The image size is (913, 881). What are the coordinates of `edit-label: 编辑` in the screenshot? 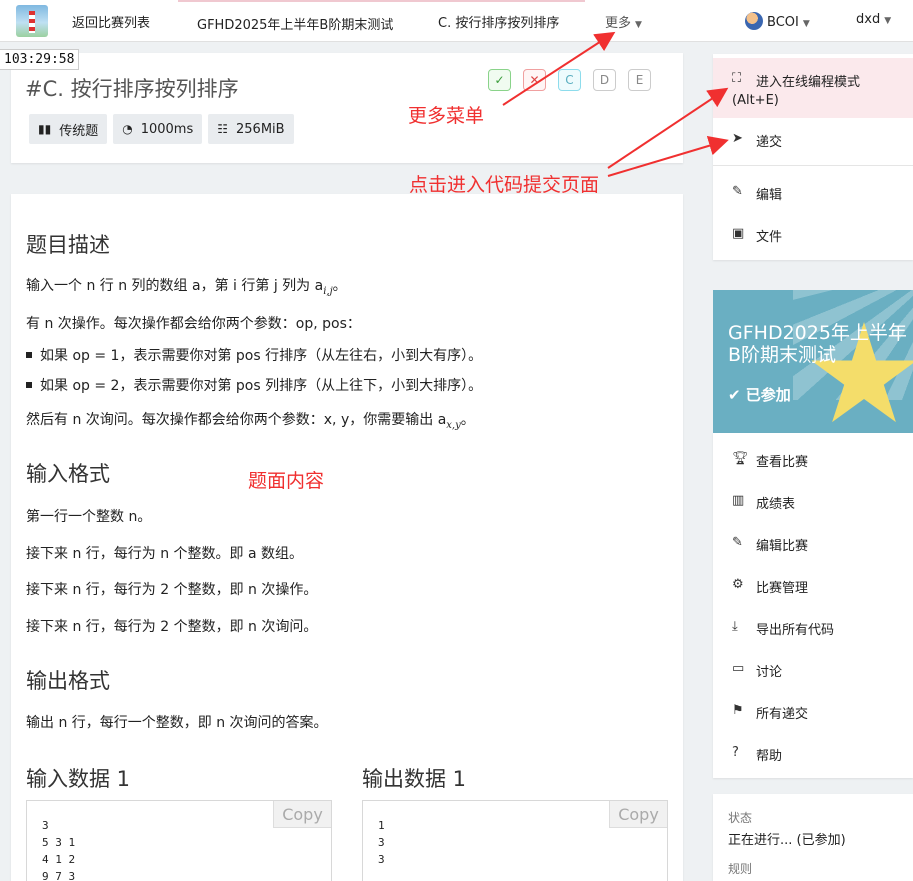 It's located at (769, 195).